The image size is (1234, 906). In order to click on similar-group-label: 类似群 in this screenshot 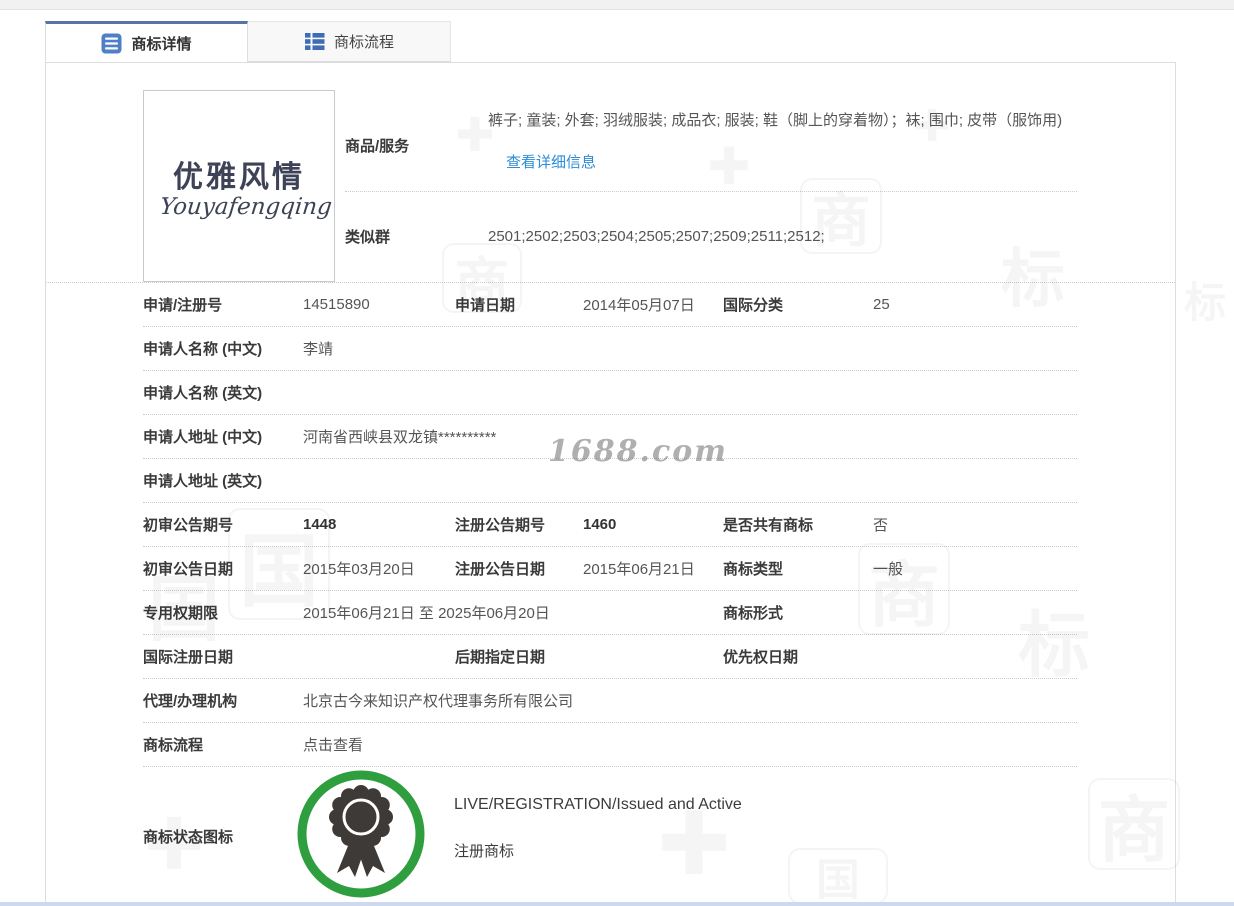, I will do `click(368, 238)`.